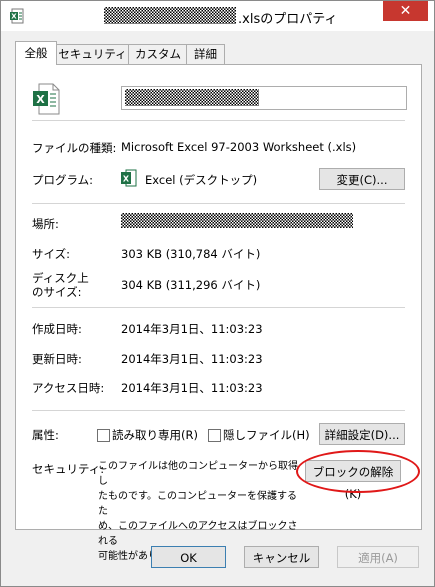 The width and height of the screenshot is (435, 587). What do you see at coordinates (57, 359) in the screenshot?
I see `modified-label: 更新日時:` at bounding box center [57, 359].